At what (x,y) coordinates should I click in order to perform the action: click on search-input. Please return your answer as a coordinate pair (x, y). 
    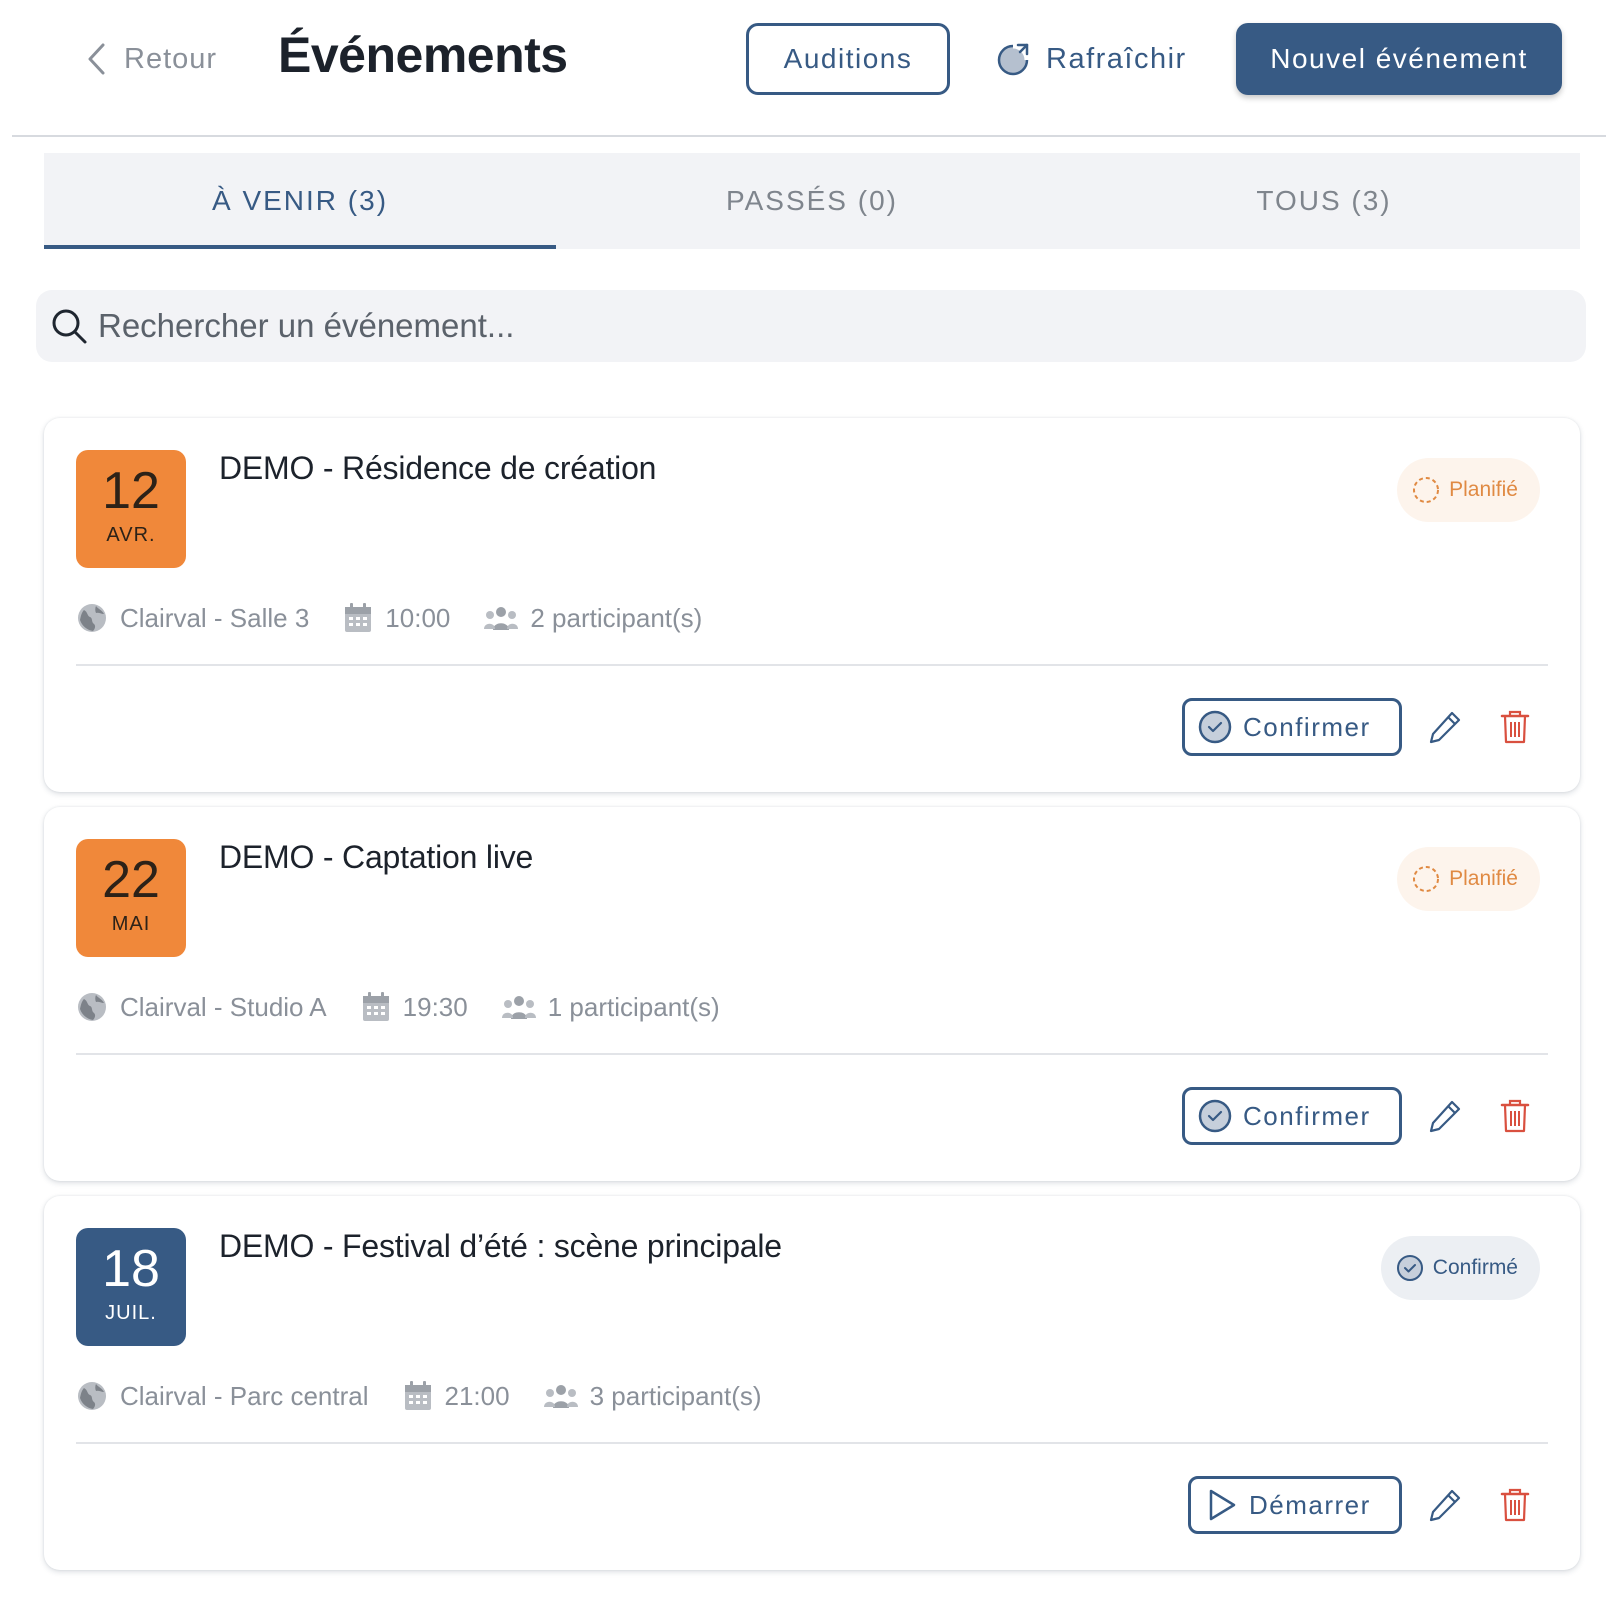
    Looking at the image, I should click on (818, 326).